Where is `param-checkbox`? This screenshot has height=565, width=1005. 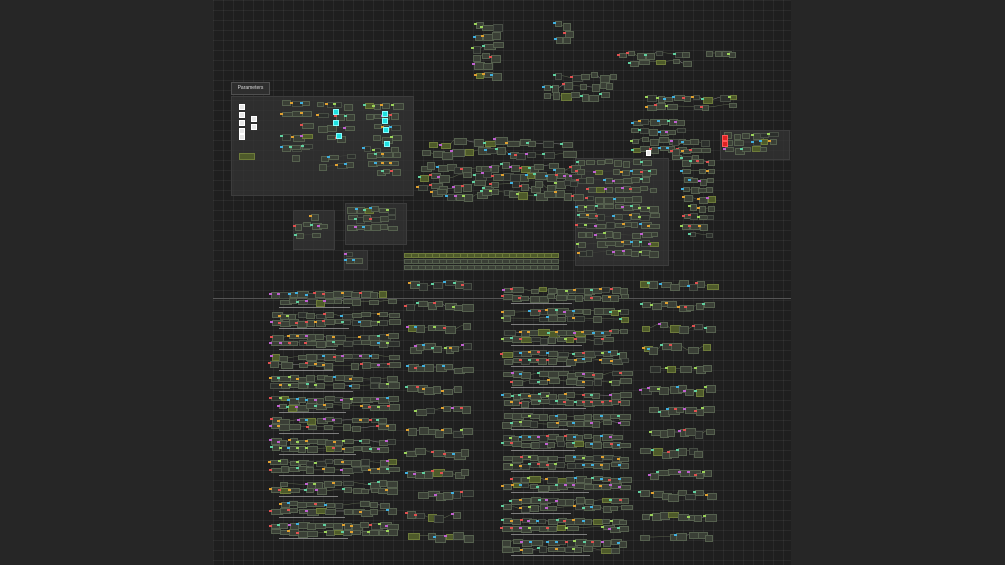
param-checkbox is located at coordinates (254, 127).